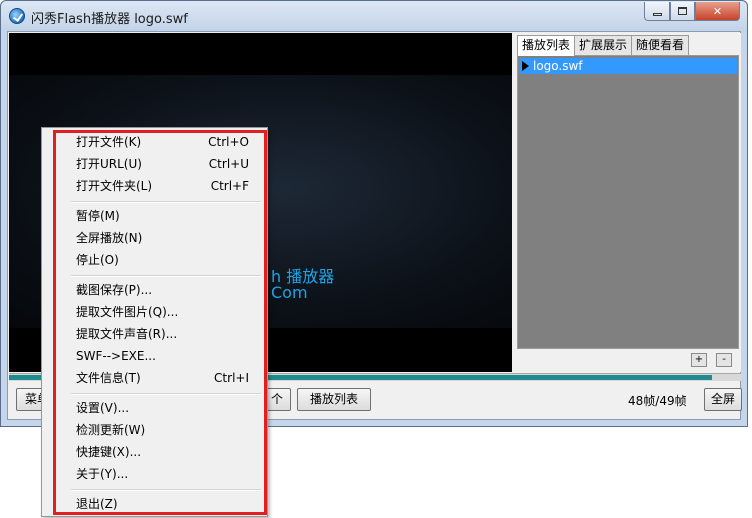  I want to click on playlist-item: logo.swf, so click(628, 66).